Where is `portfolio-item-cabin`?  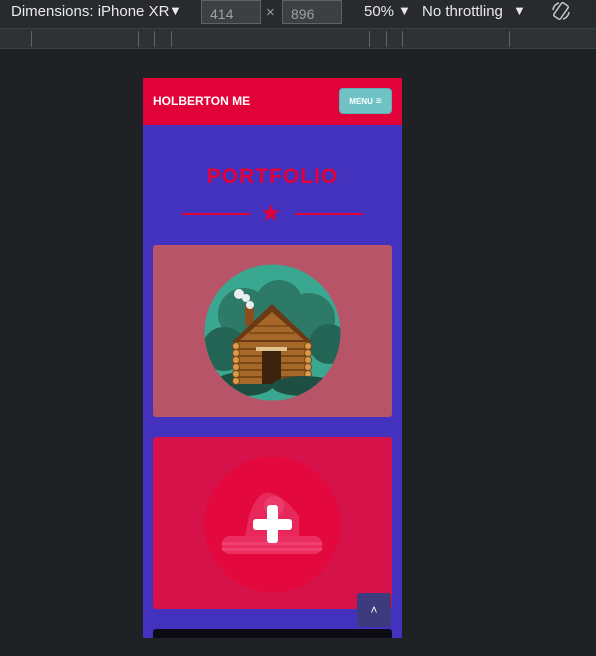 portfolio-item-cabin is located at coordinates (272, 331).